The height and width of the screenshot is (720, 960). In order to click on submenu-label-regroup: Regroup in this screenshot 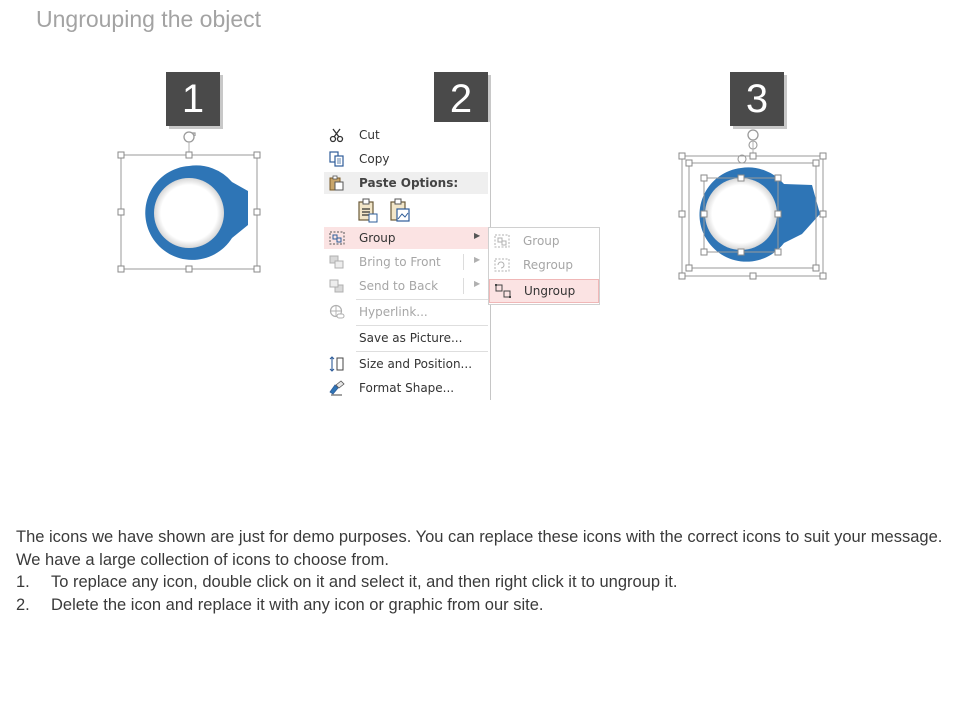, I will do `click(548, 265)`.